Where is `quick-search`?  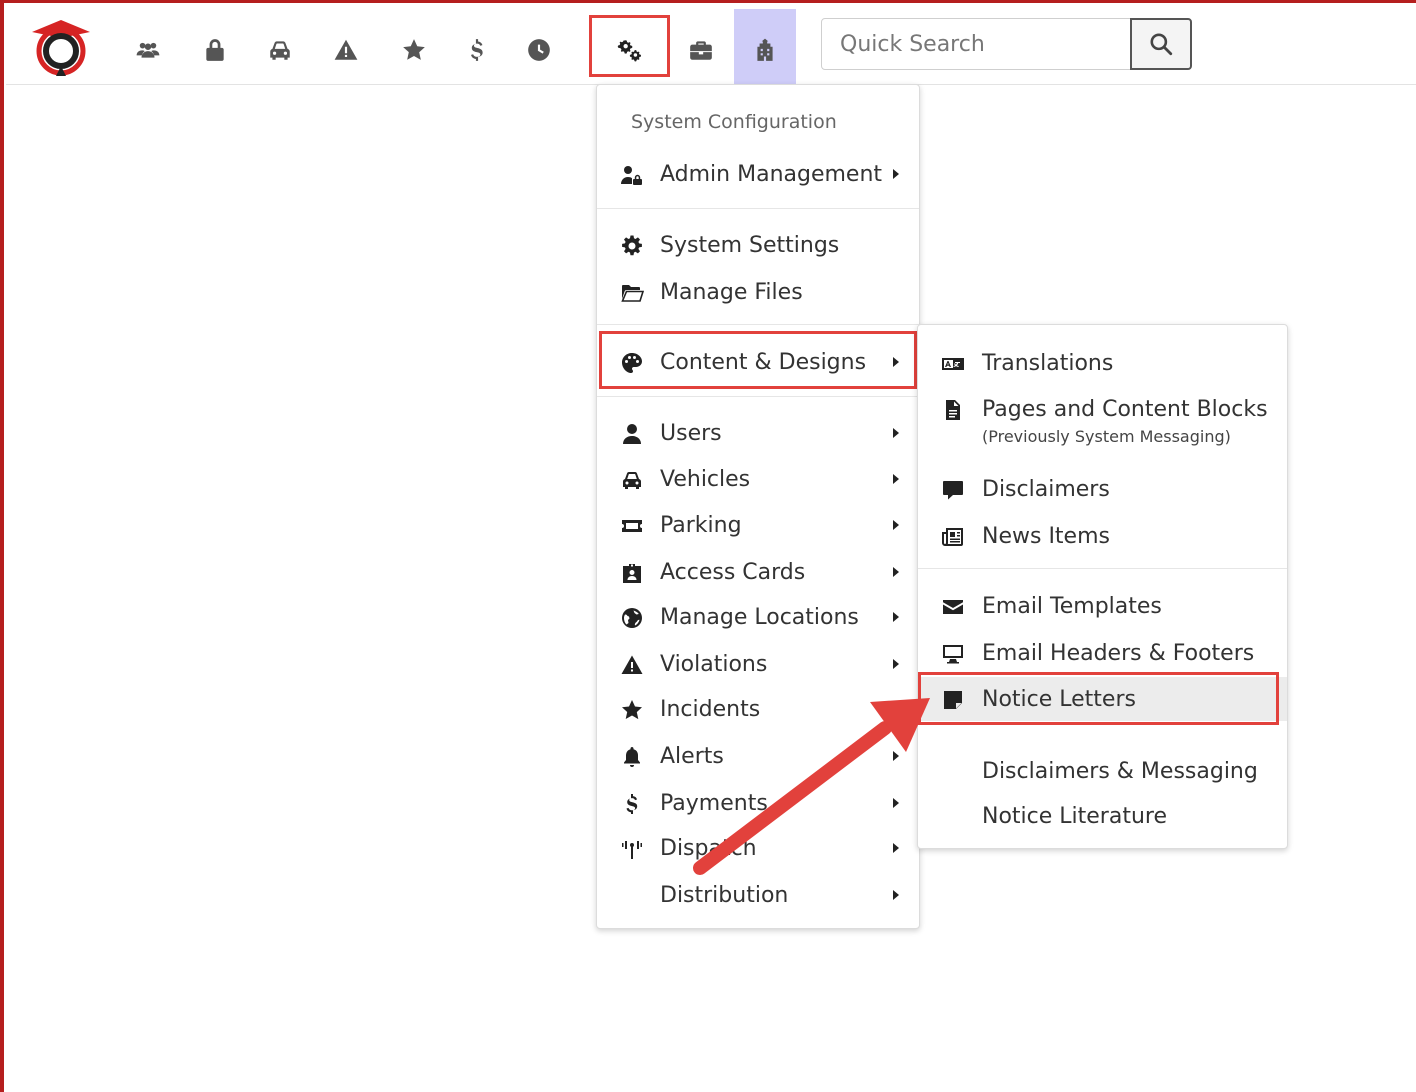
quick-search is located at coordinates (1006, 44).